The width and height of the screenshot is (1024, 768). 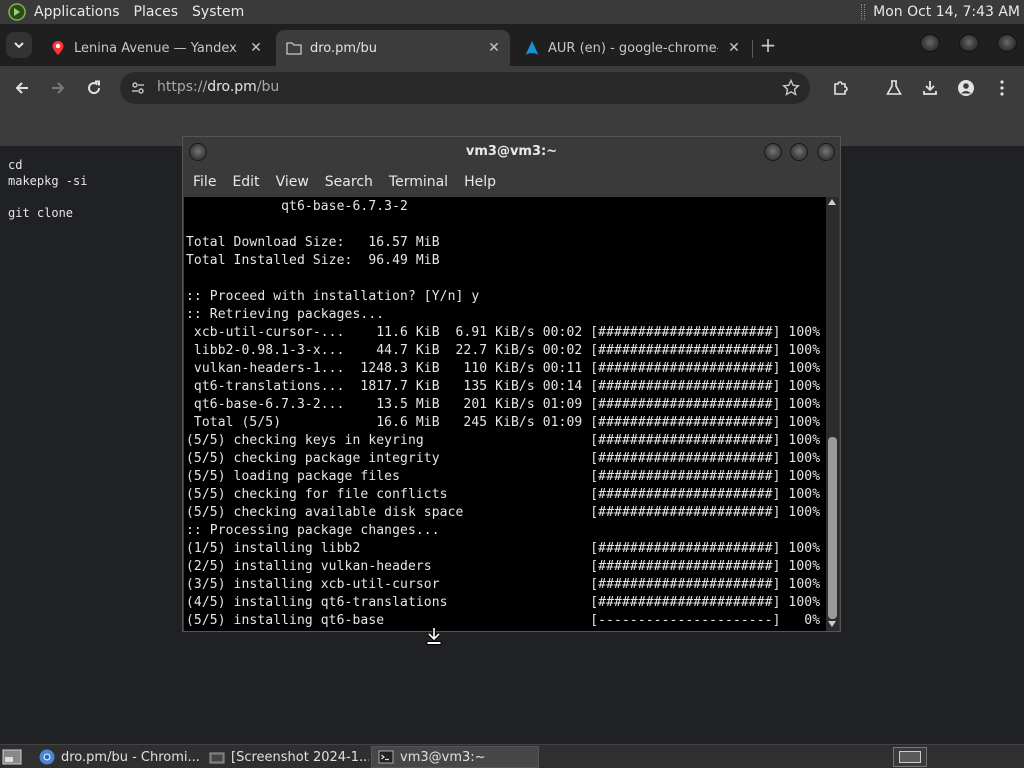 I want to click on close-window-button, so click(x=1007, y=43).